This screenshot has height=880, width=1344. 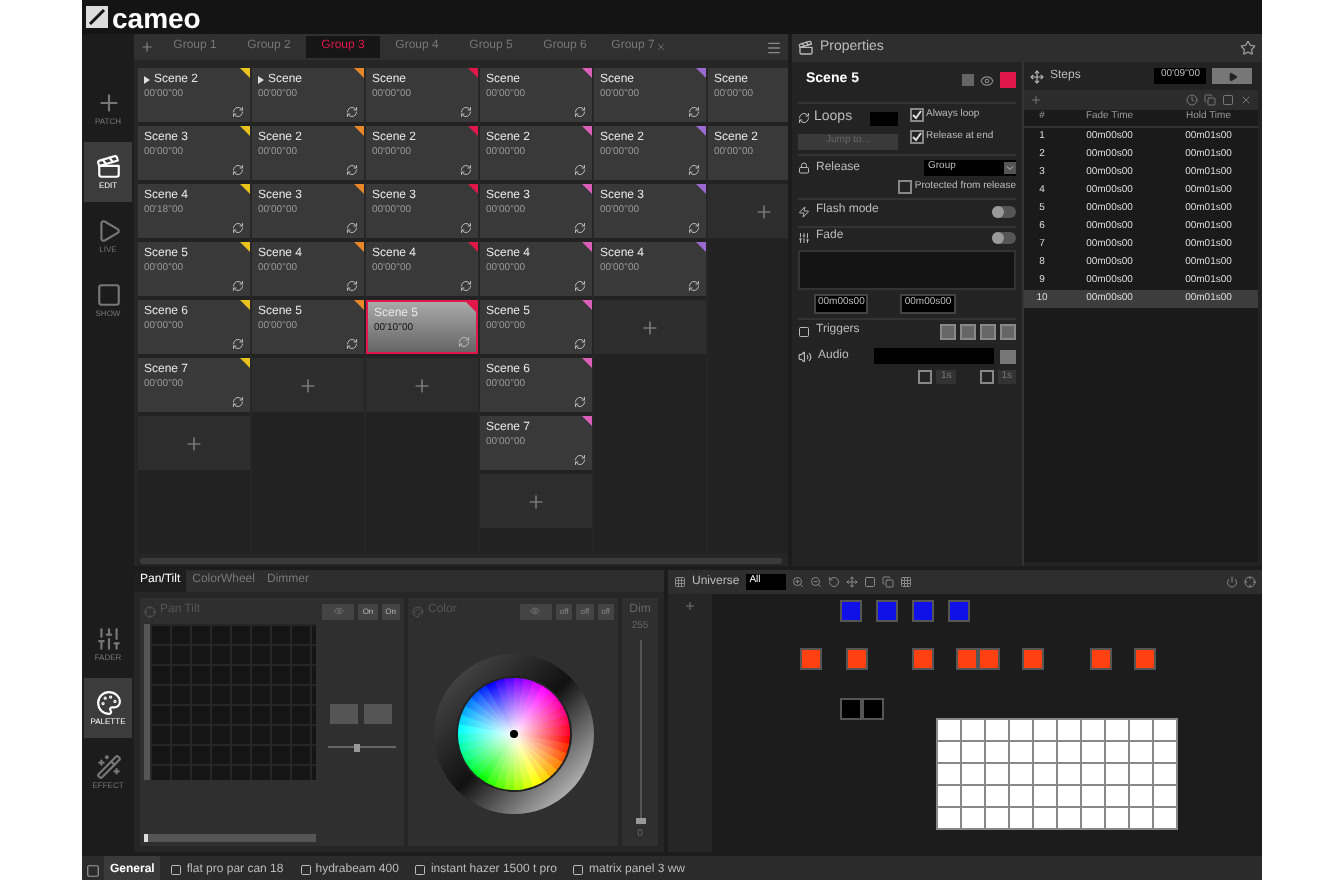 I want to click on color-swatch, so click(x=1008, y=80).